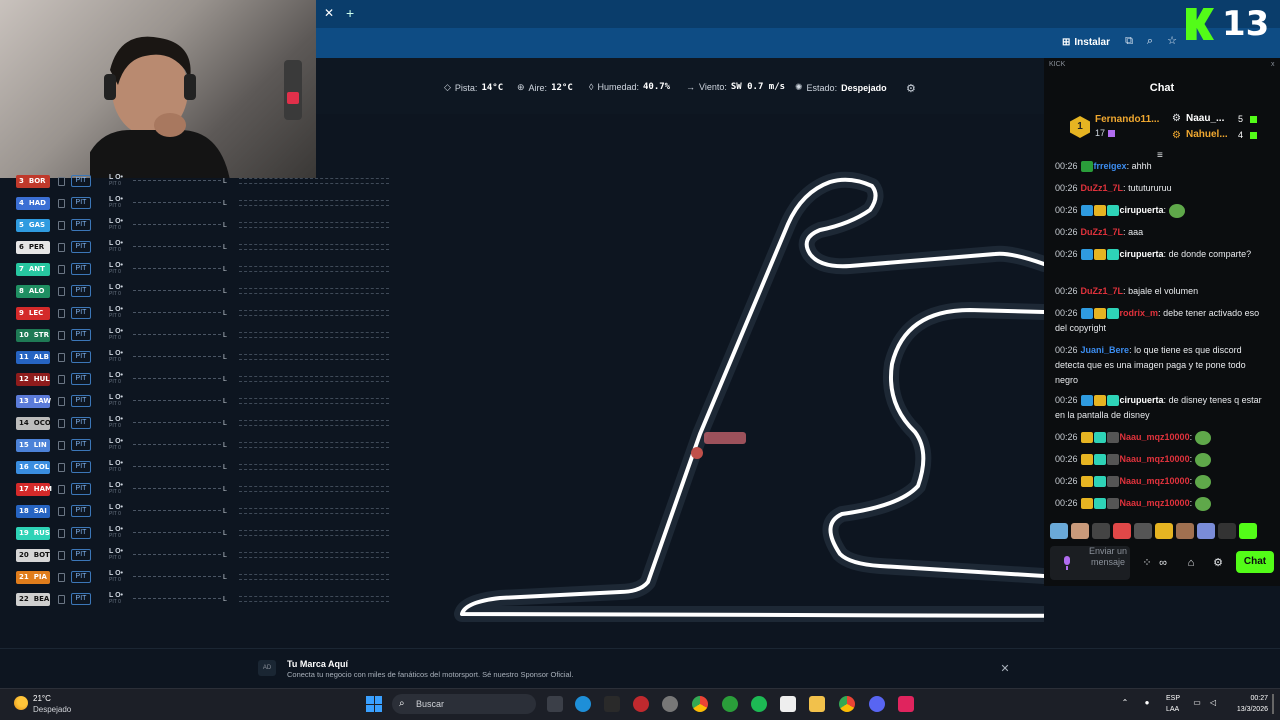 This screenshot has width=1280, height=720. I want to click on message-username: rodrix_m, so click(1139, 313).